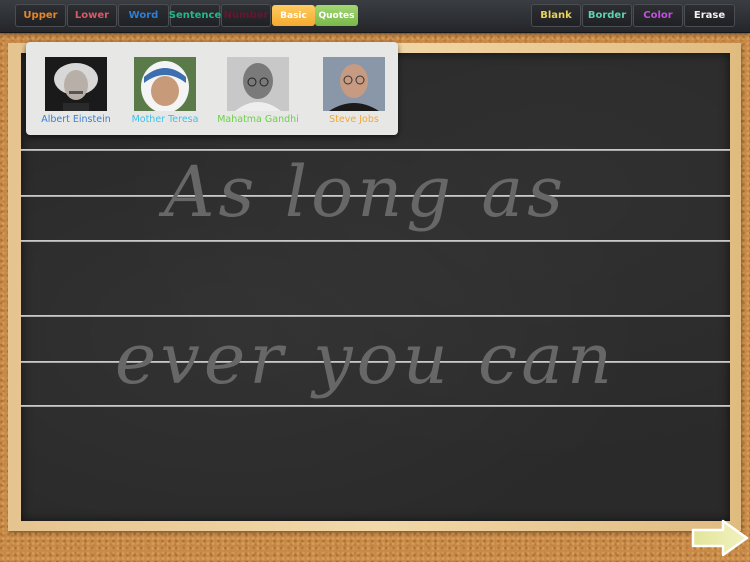  What do you see at coordinates (165, 119) in the screenshot?
I see `author-name: Mother Teresa` at bounding box center [165, 119].